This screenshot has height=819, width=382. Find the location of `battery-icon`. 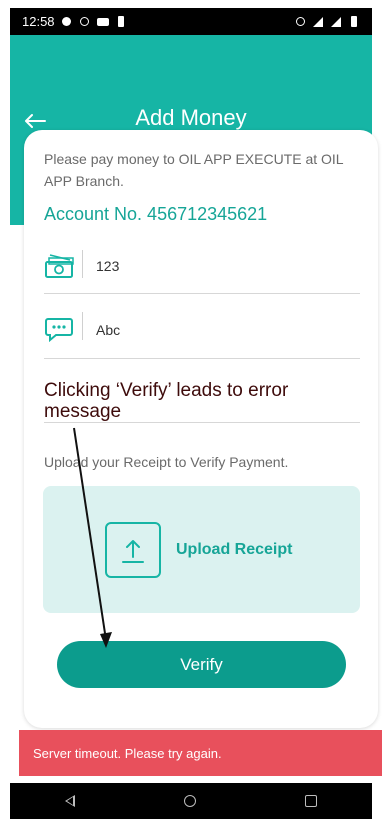

battery-icon is located at coordinates (354, 22).